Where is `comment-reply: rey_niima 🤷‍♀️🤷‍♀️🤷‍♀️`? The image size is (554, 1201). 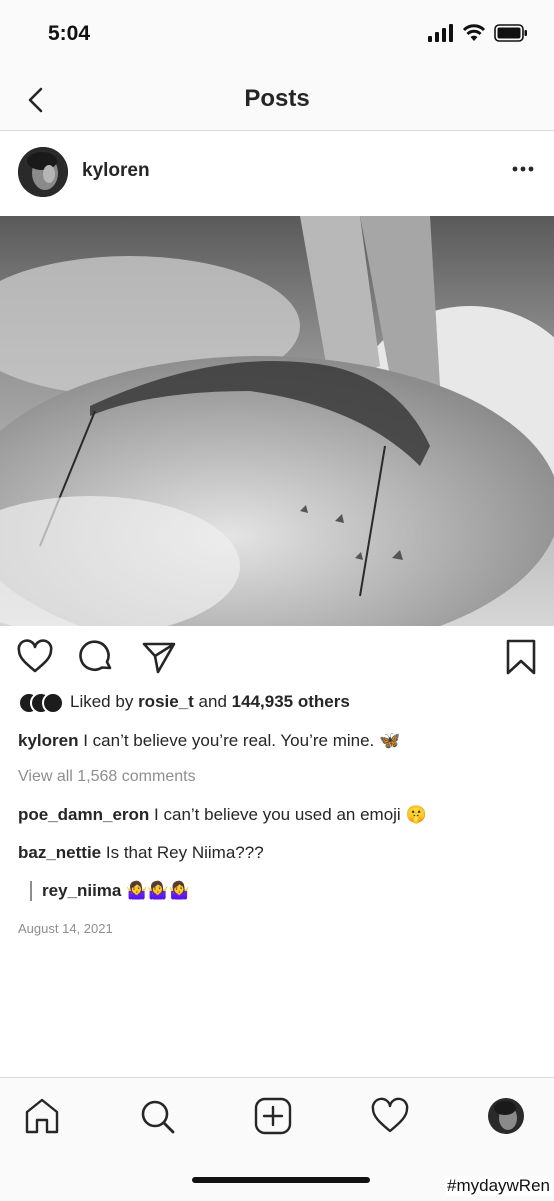 comment-reply: rey_niima 🤷‍♀️🤷‍♀️🤷‍♀️ is located at coordinates (110, 891).